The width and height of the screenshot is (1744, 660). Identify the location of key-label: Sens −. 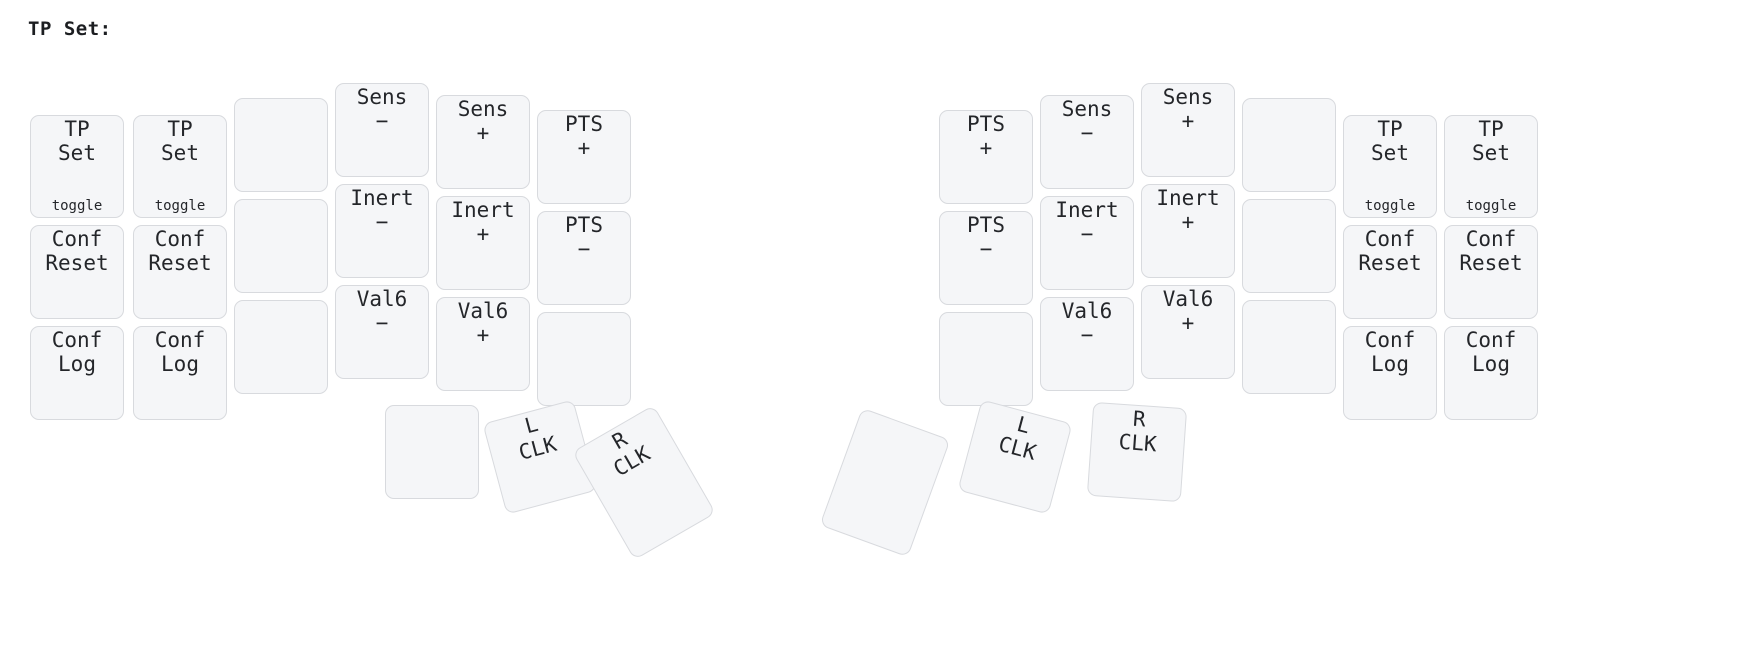
(1087, 121).